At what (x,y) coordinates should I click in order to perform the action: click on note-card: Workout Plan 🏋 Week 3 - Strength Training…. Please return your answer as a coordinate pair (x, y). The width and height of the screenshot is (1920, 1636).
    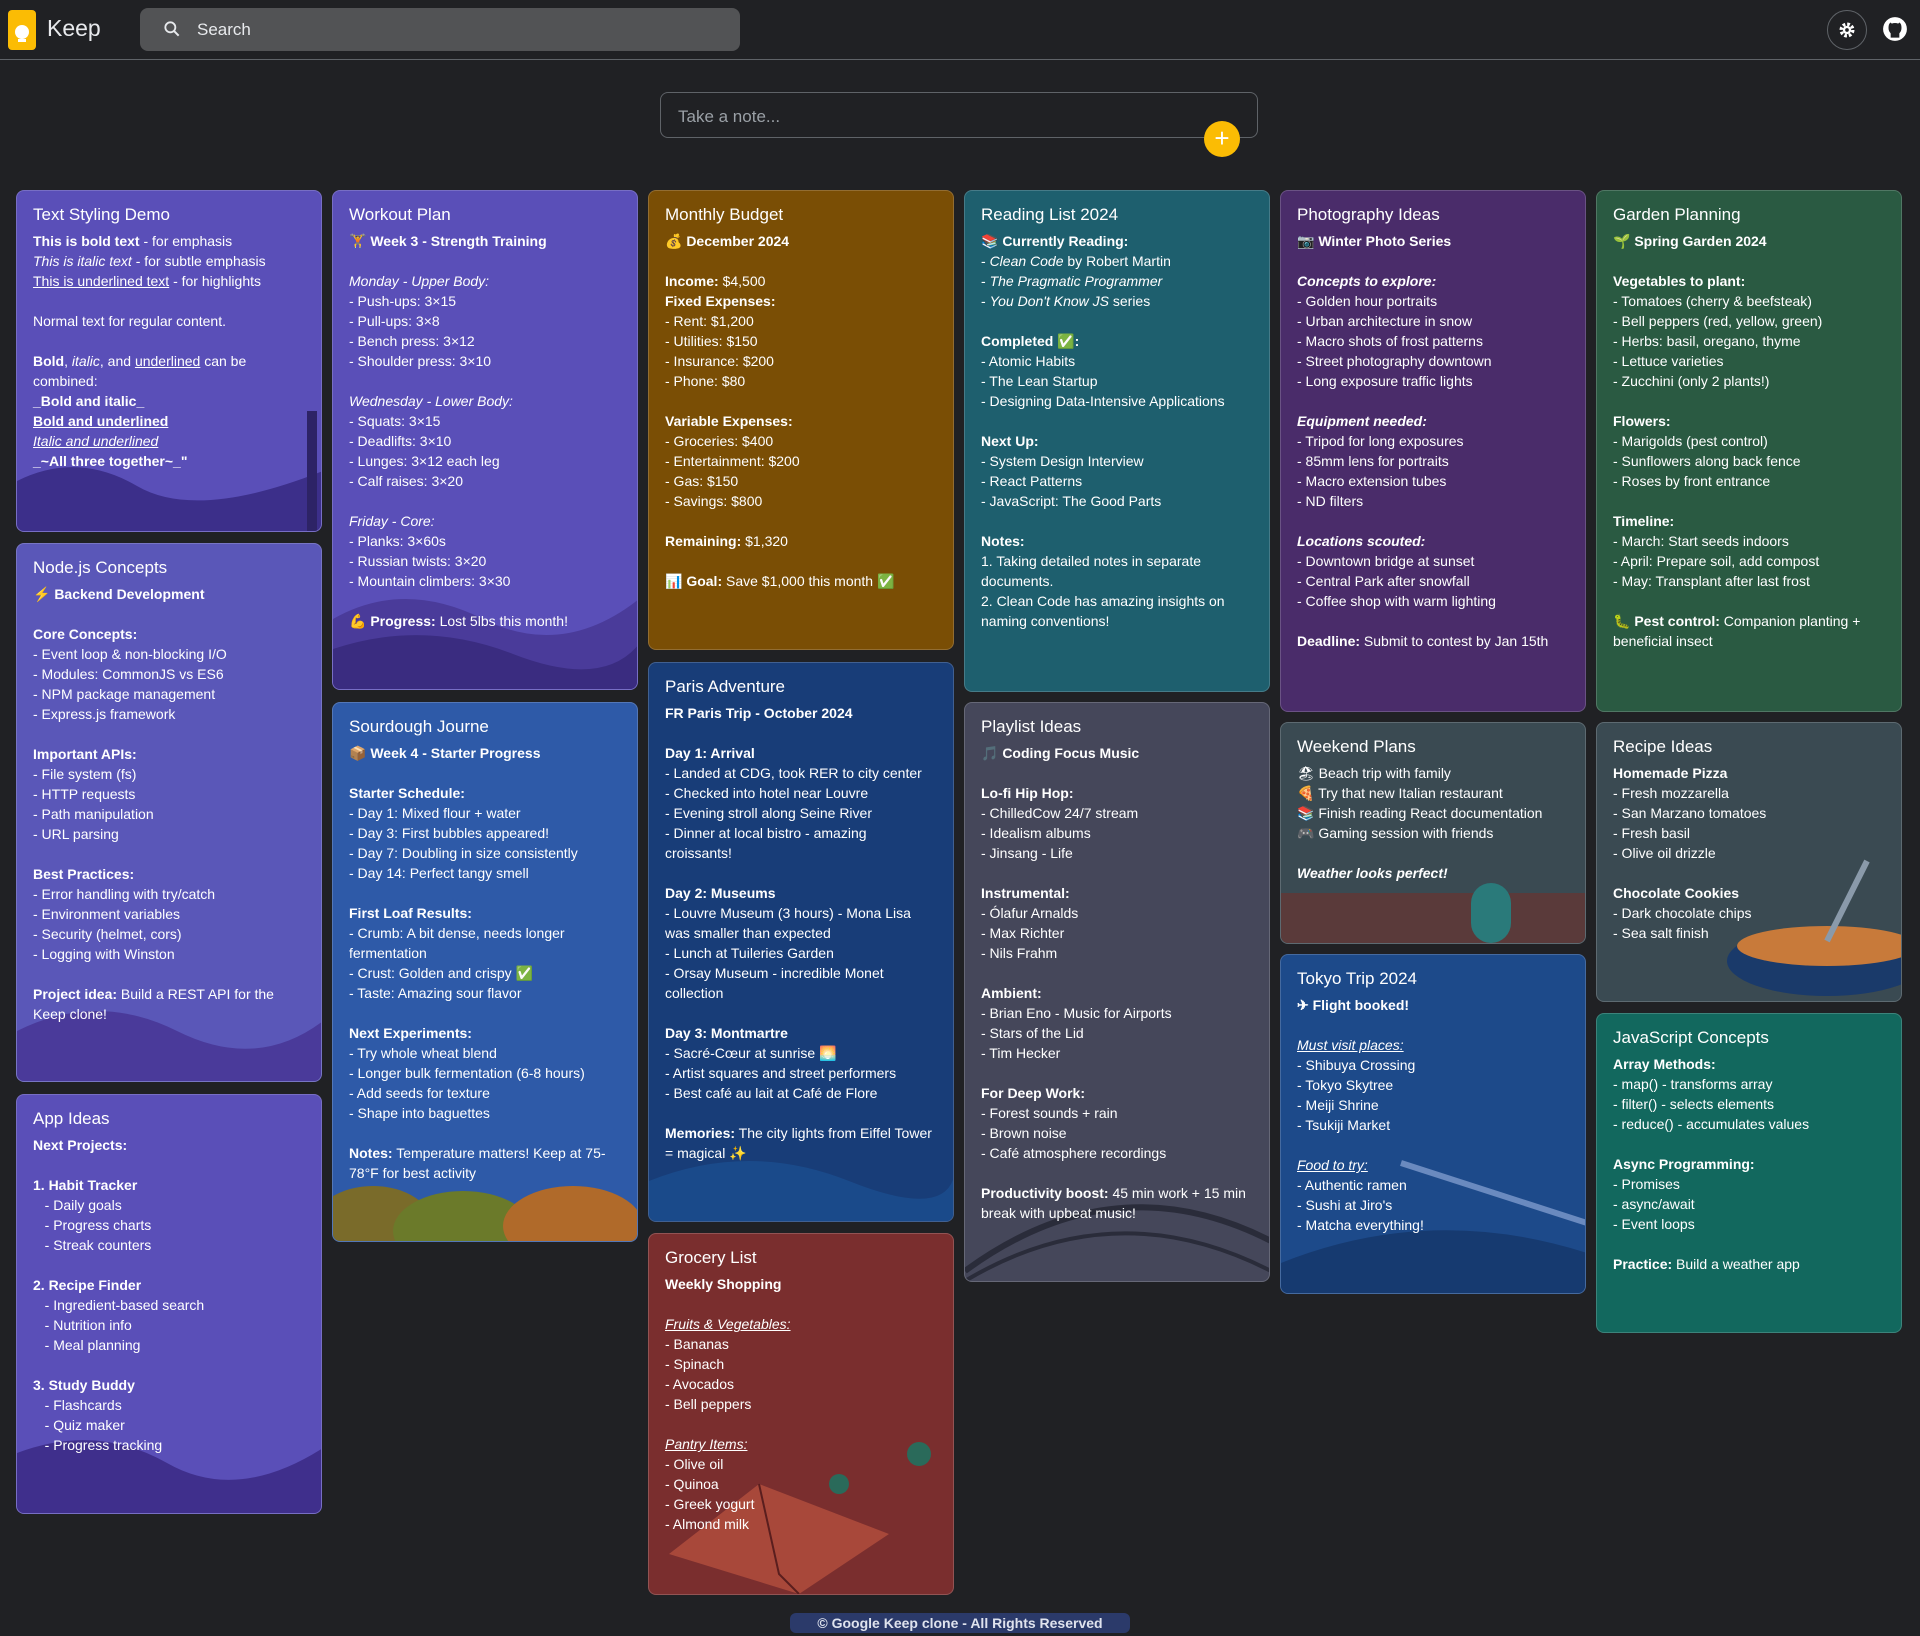
    Looking at the image, I should click on (485, 440).